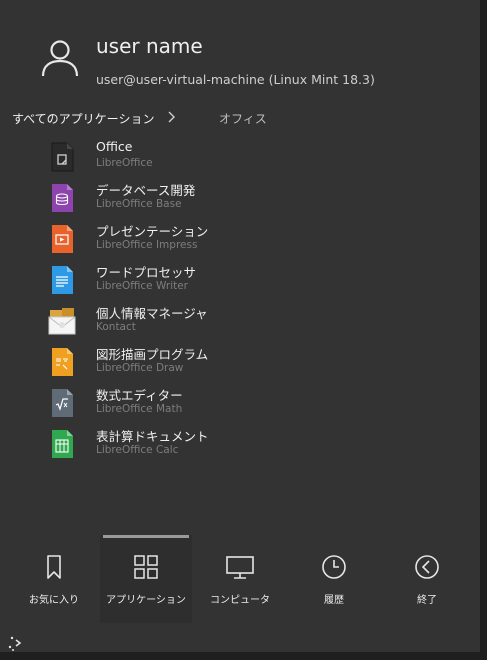  What do you see at coordinates (62, 157) in the screenshot?
I see `libreoffice-icon` at bounding box center [62, 157].